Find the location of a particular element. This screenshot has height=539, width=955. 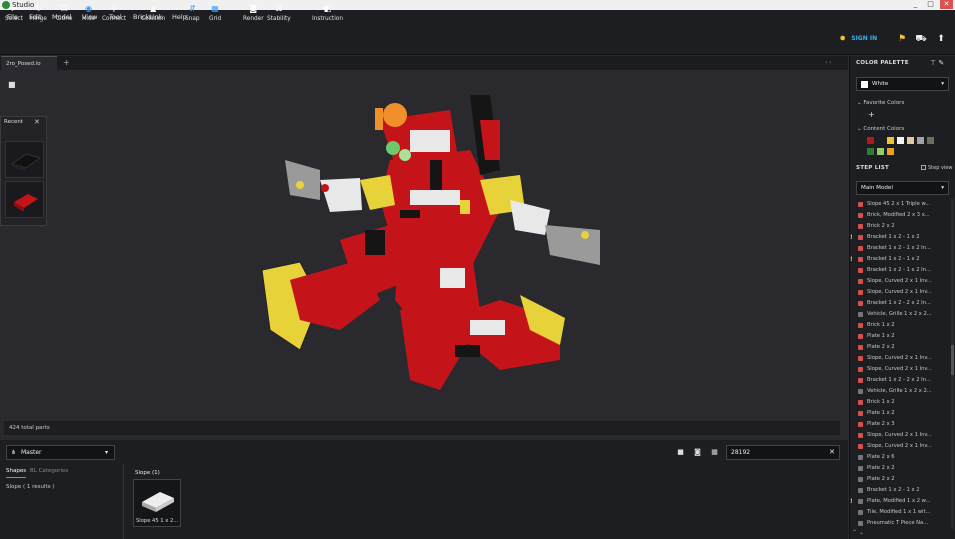

clear-search-icon: ✕ is located at coordinates (832, 452).